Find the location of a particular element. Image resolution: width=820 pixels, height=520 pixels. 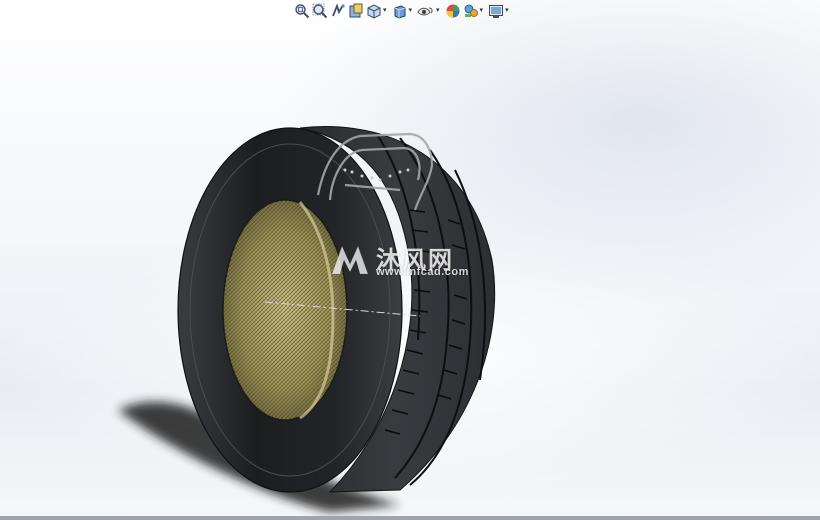

display-style-button: ▾ is located at coordinates (404, 11).